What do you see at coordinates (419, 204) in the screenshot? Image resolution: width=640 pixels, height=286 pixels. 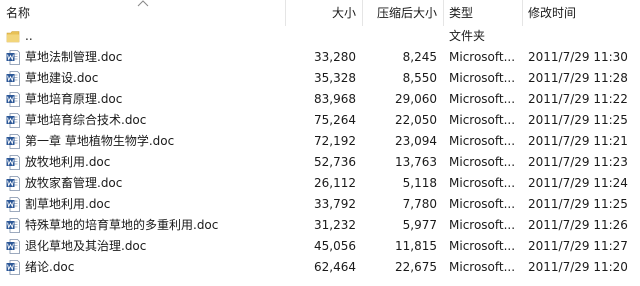 I see `file-compressed-size: 7,780` at bounding box center [419, 204].